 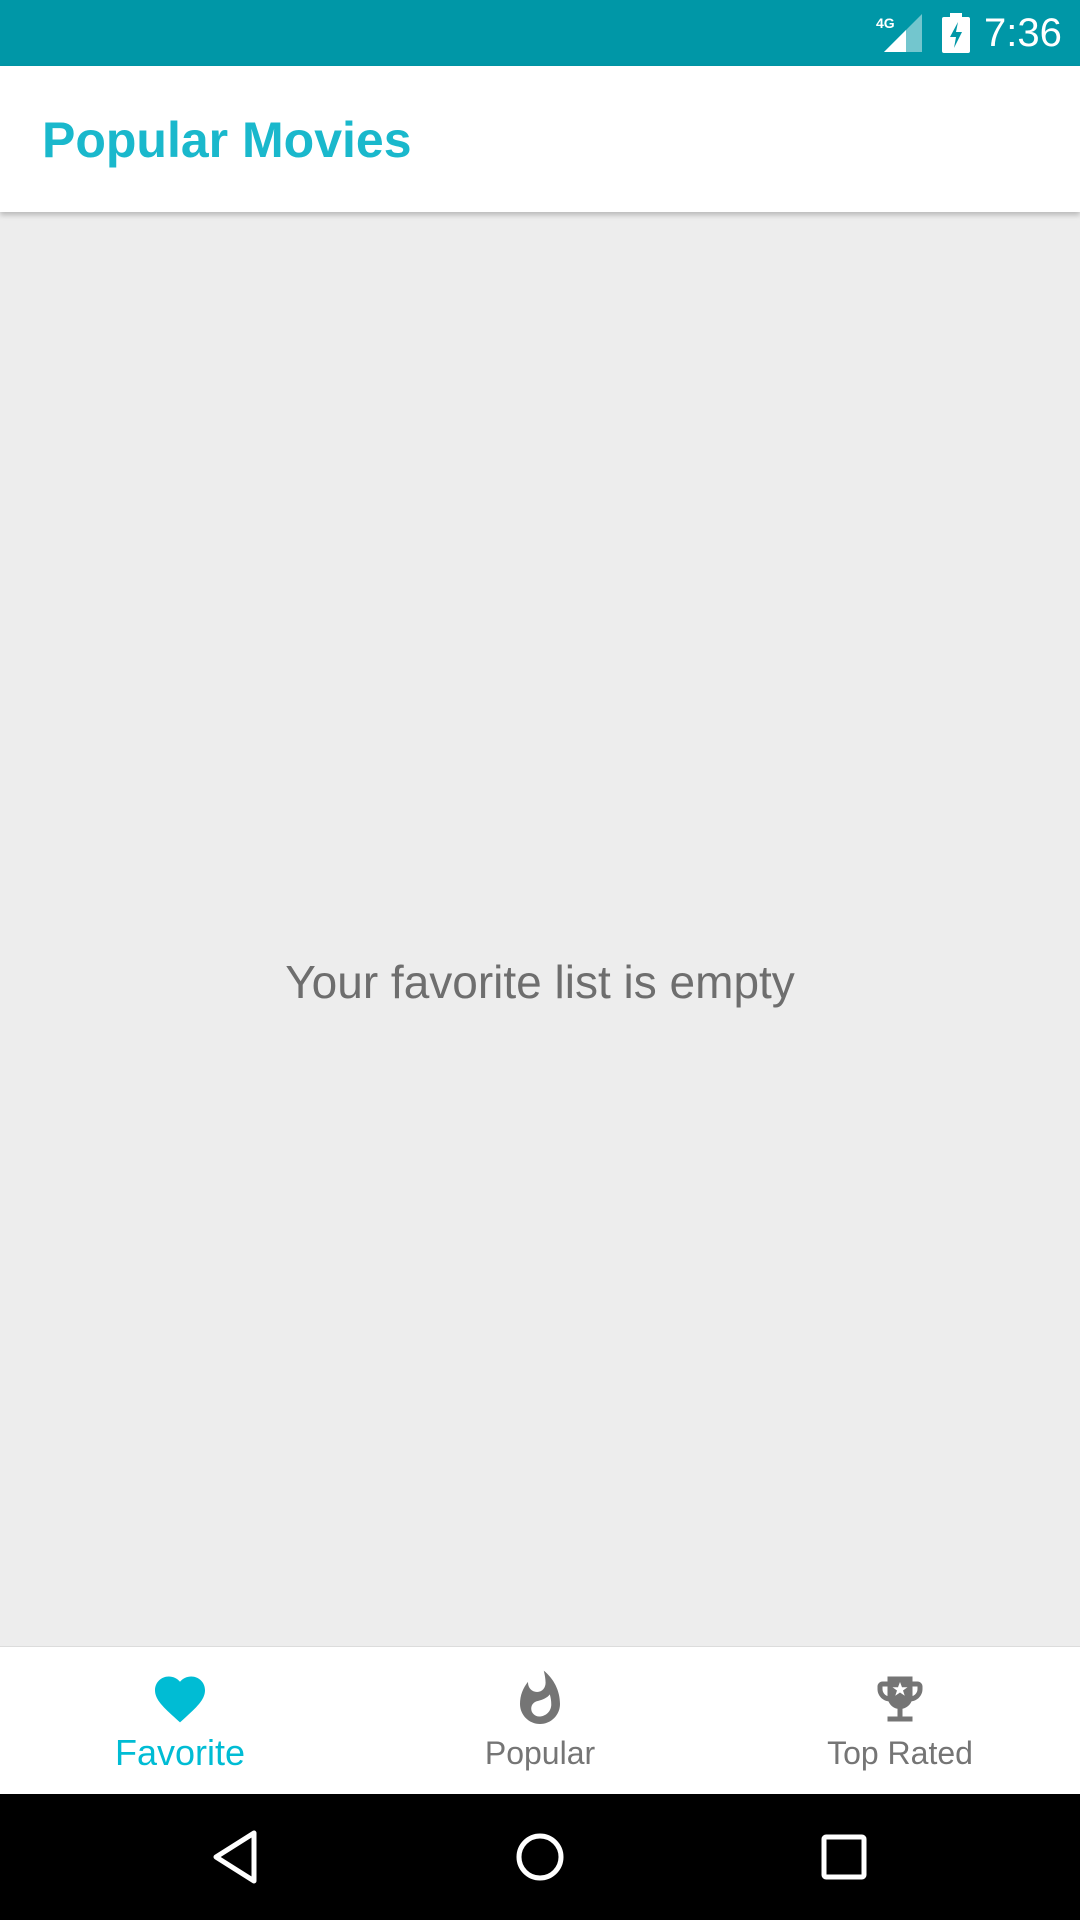 I want to click on heart-icon, so click(x=180, y=1699).